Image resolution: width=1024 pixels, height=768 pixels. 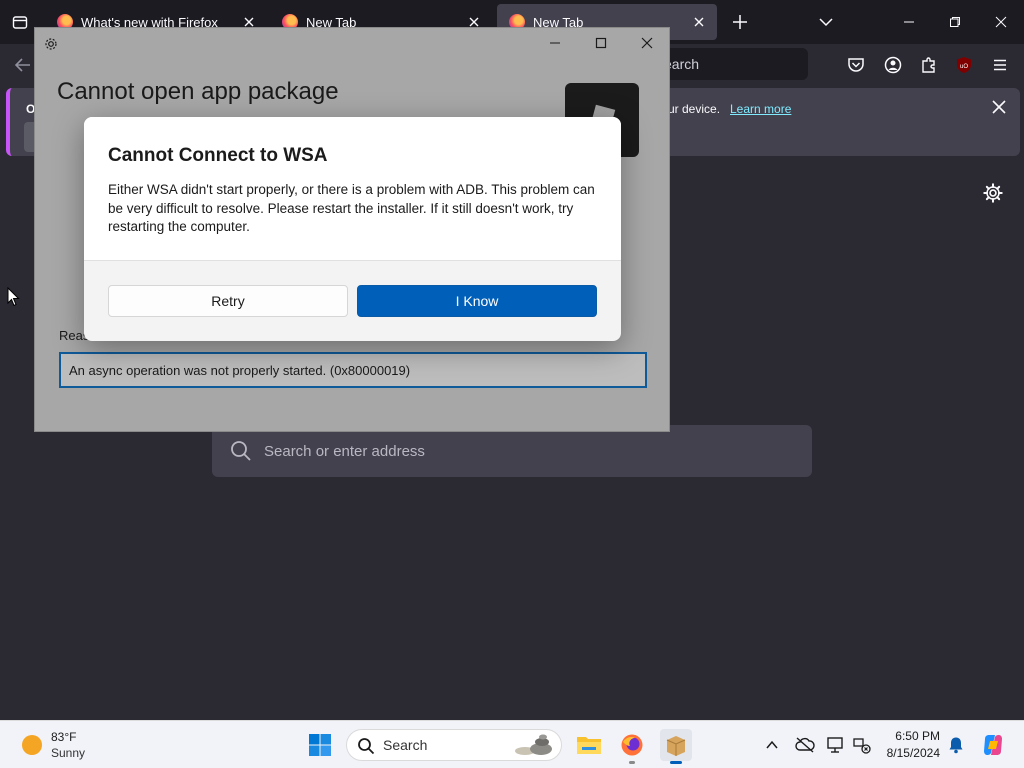 What do you see at coordinates (905, 753) in the screenshot?
I see `clock-date: 8/15/2024` at bounding box center [905, 753].